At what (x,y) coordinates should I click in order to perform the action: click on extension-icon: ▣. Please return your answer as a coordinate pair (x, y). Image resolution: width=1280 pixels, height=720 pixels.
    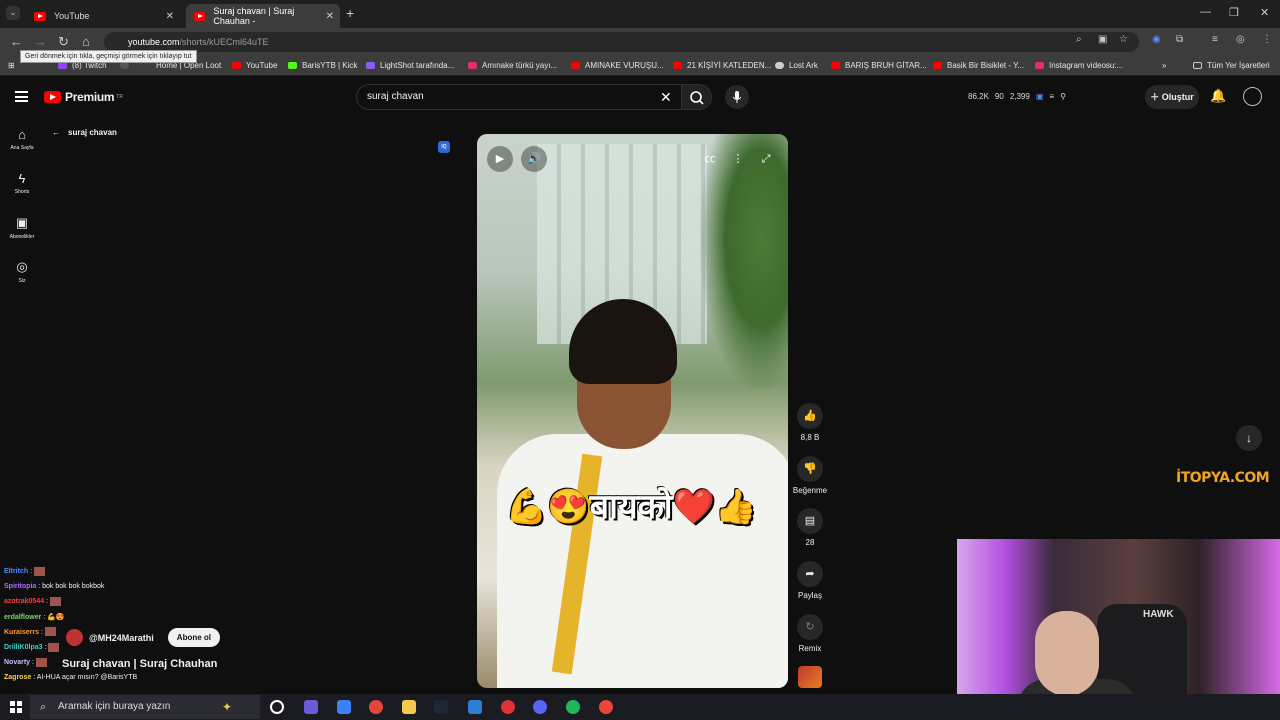
    Looking at the image, I should click on (1040, 96).